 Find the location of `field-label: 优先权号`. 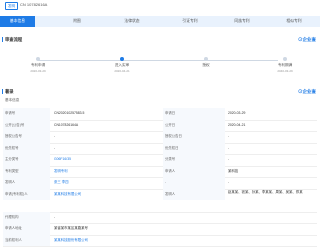

field-label: 优先权号 is located at coordinates (26, 149).